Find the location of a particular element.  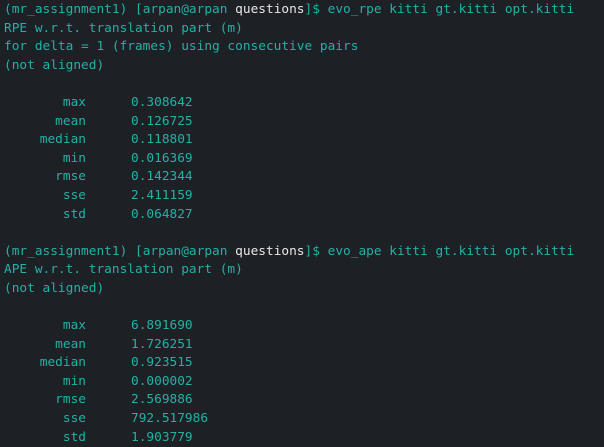

stat-row: min 0.000002 is located at coordinates (304, 382).